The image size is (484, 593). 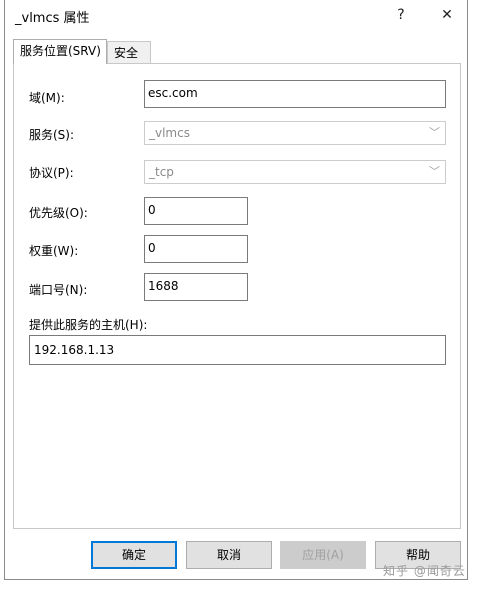 I want to click on port-field: 1688, so click(x=196, y=287).